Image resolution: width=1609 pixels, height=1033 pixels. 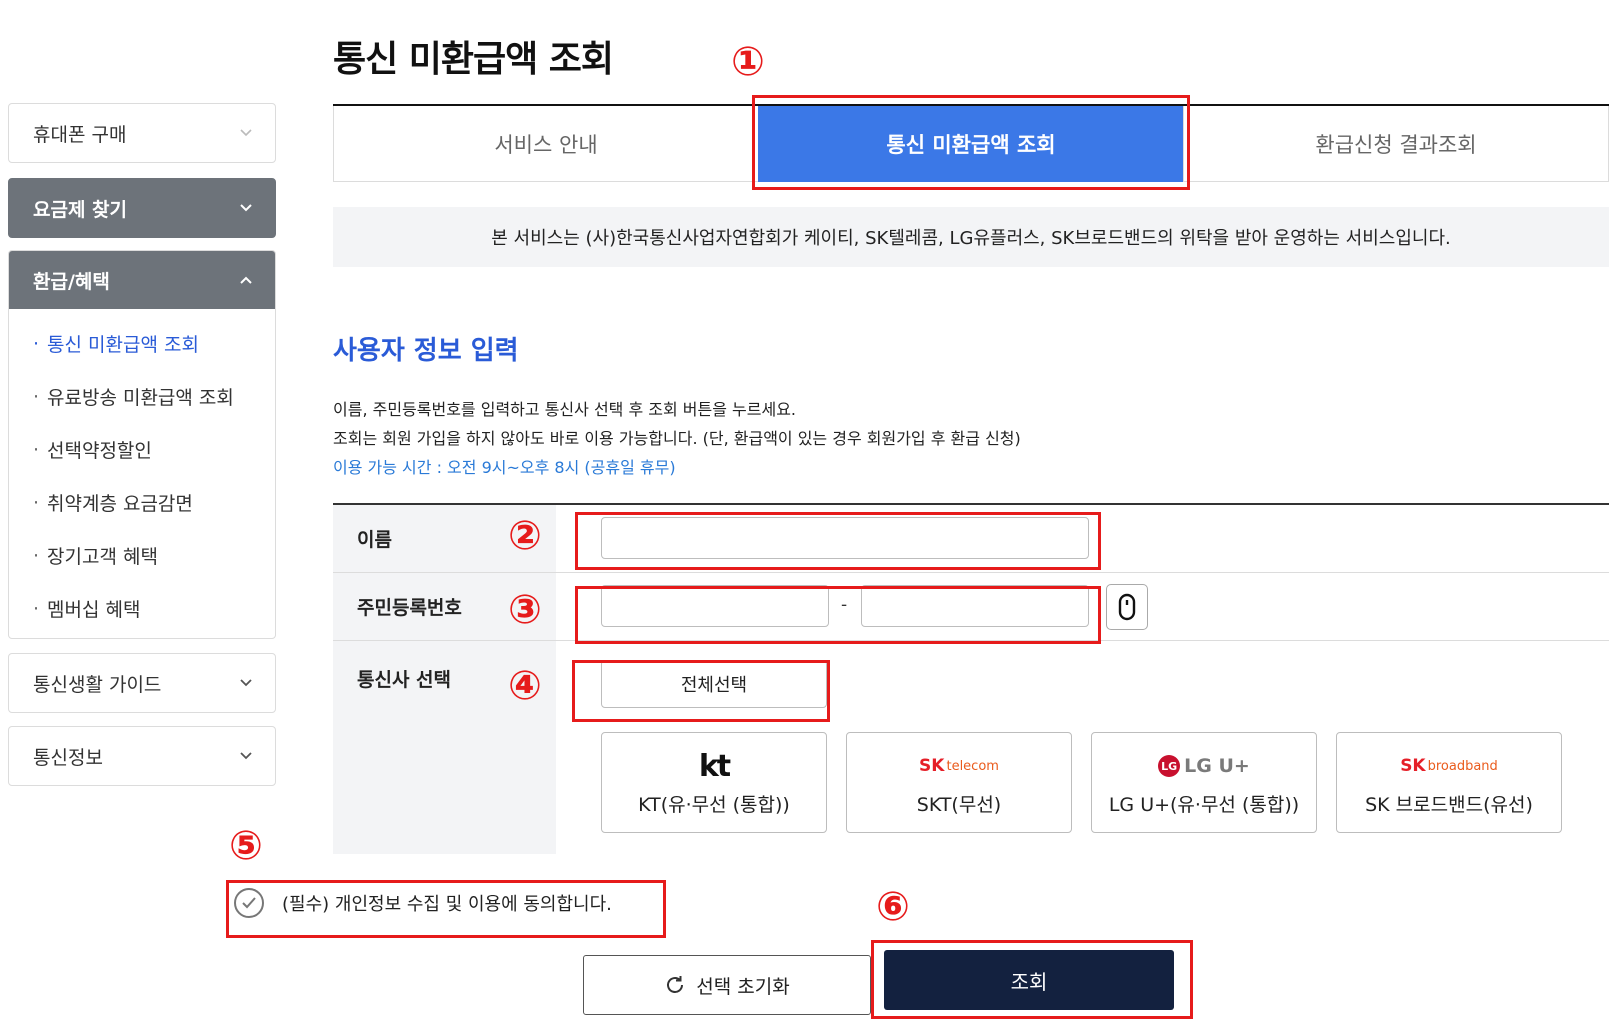 I want to click on privacy-consent-label: (필수) 개인정보 수집 및 이용에 동의합니다., so click(x=447, y=904).